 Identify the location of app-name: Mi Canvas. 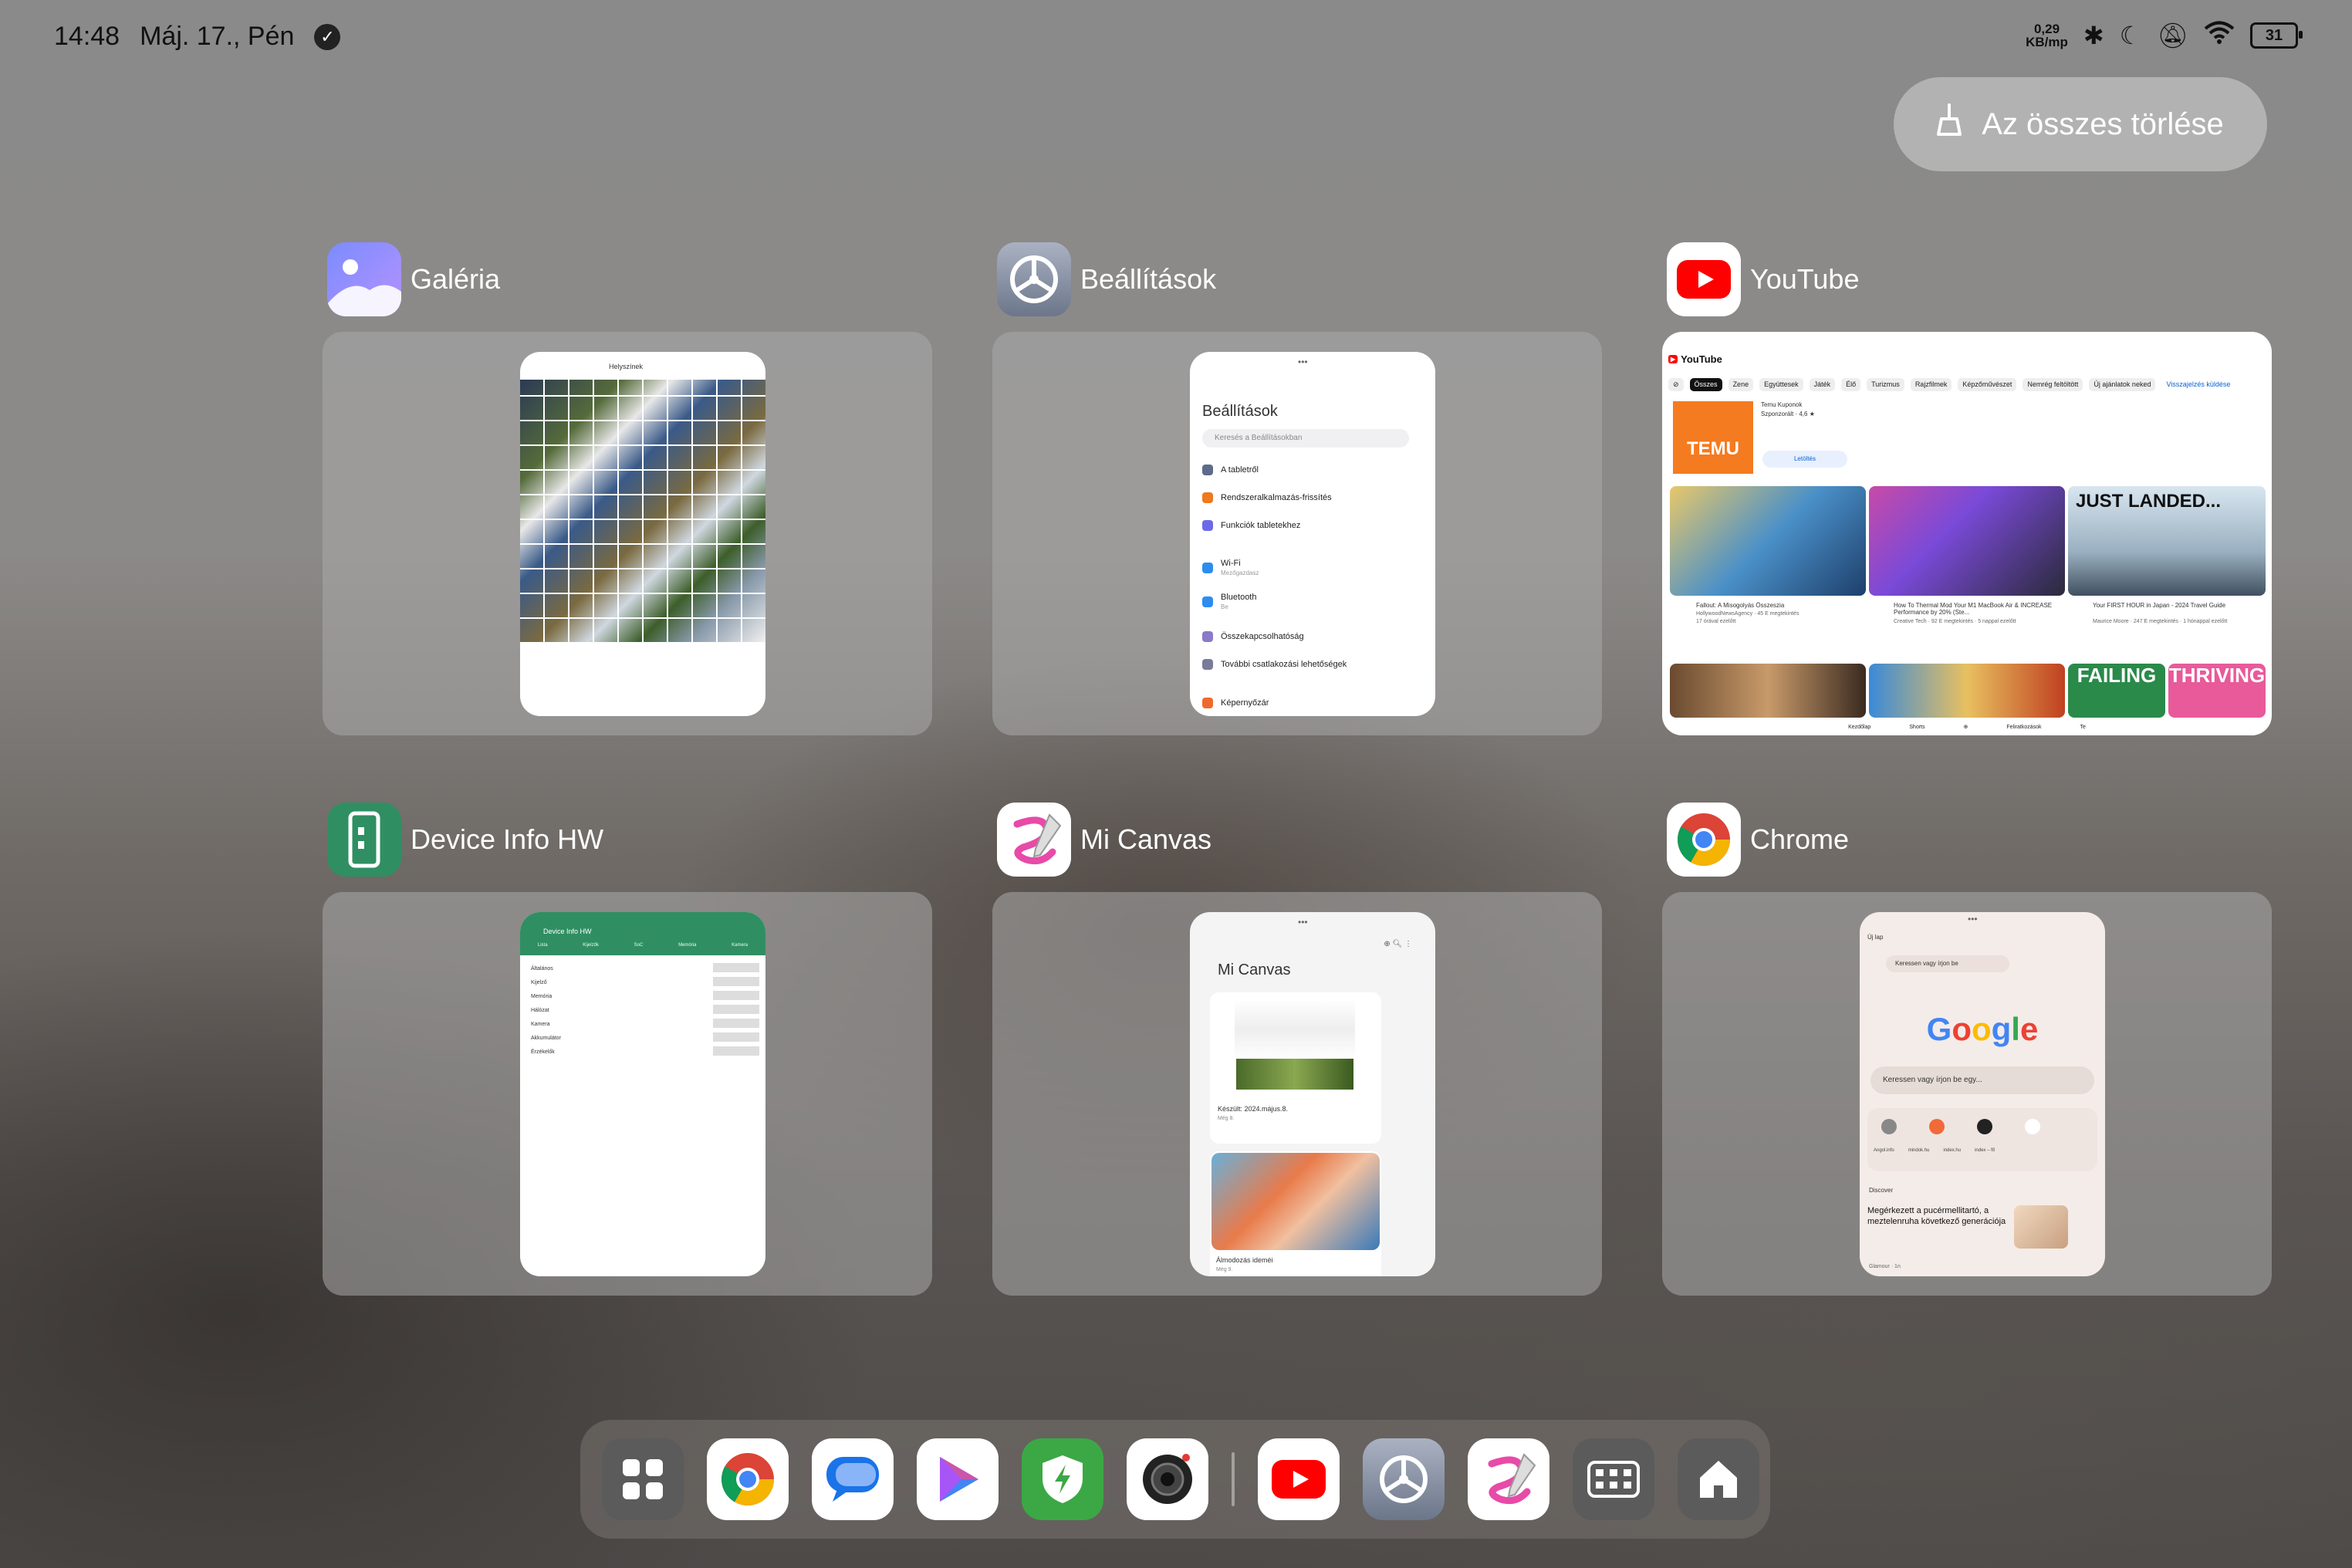
(1146, 839).